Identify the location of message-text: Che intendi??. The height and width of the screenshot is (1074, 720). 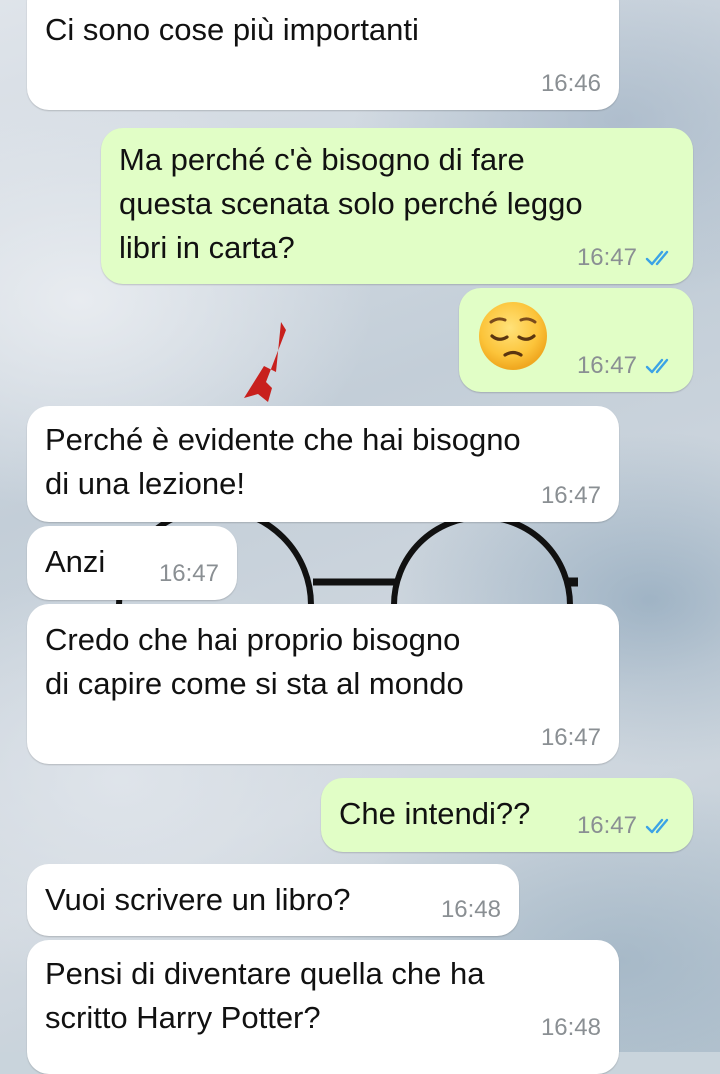
(435, 813).